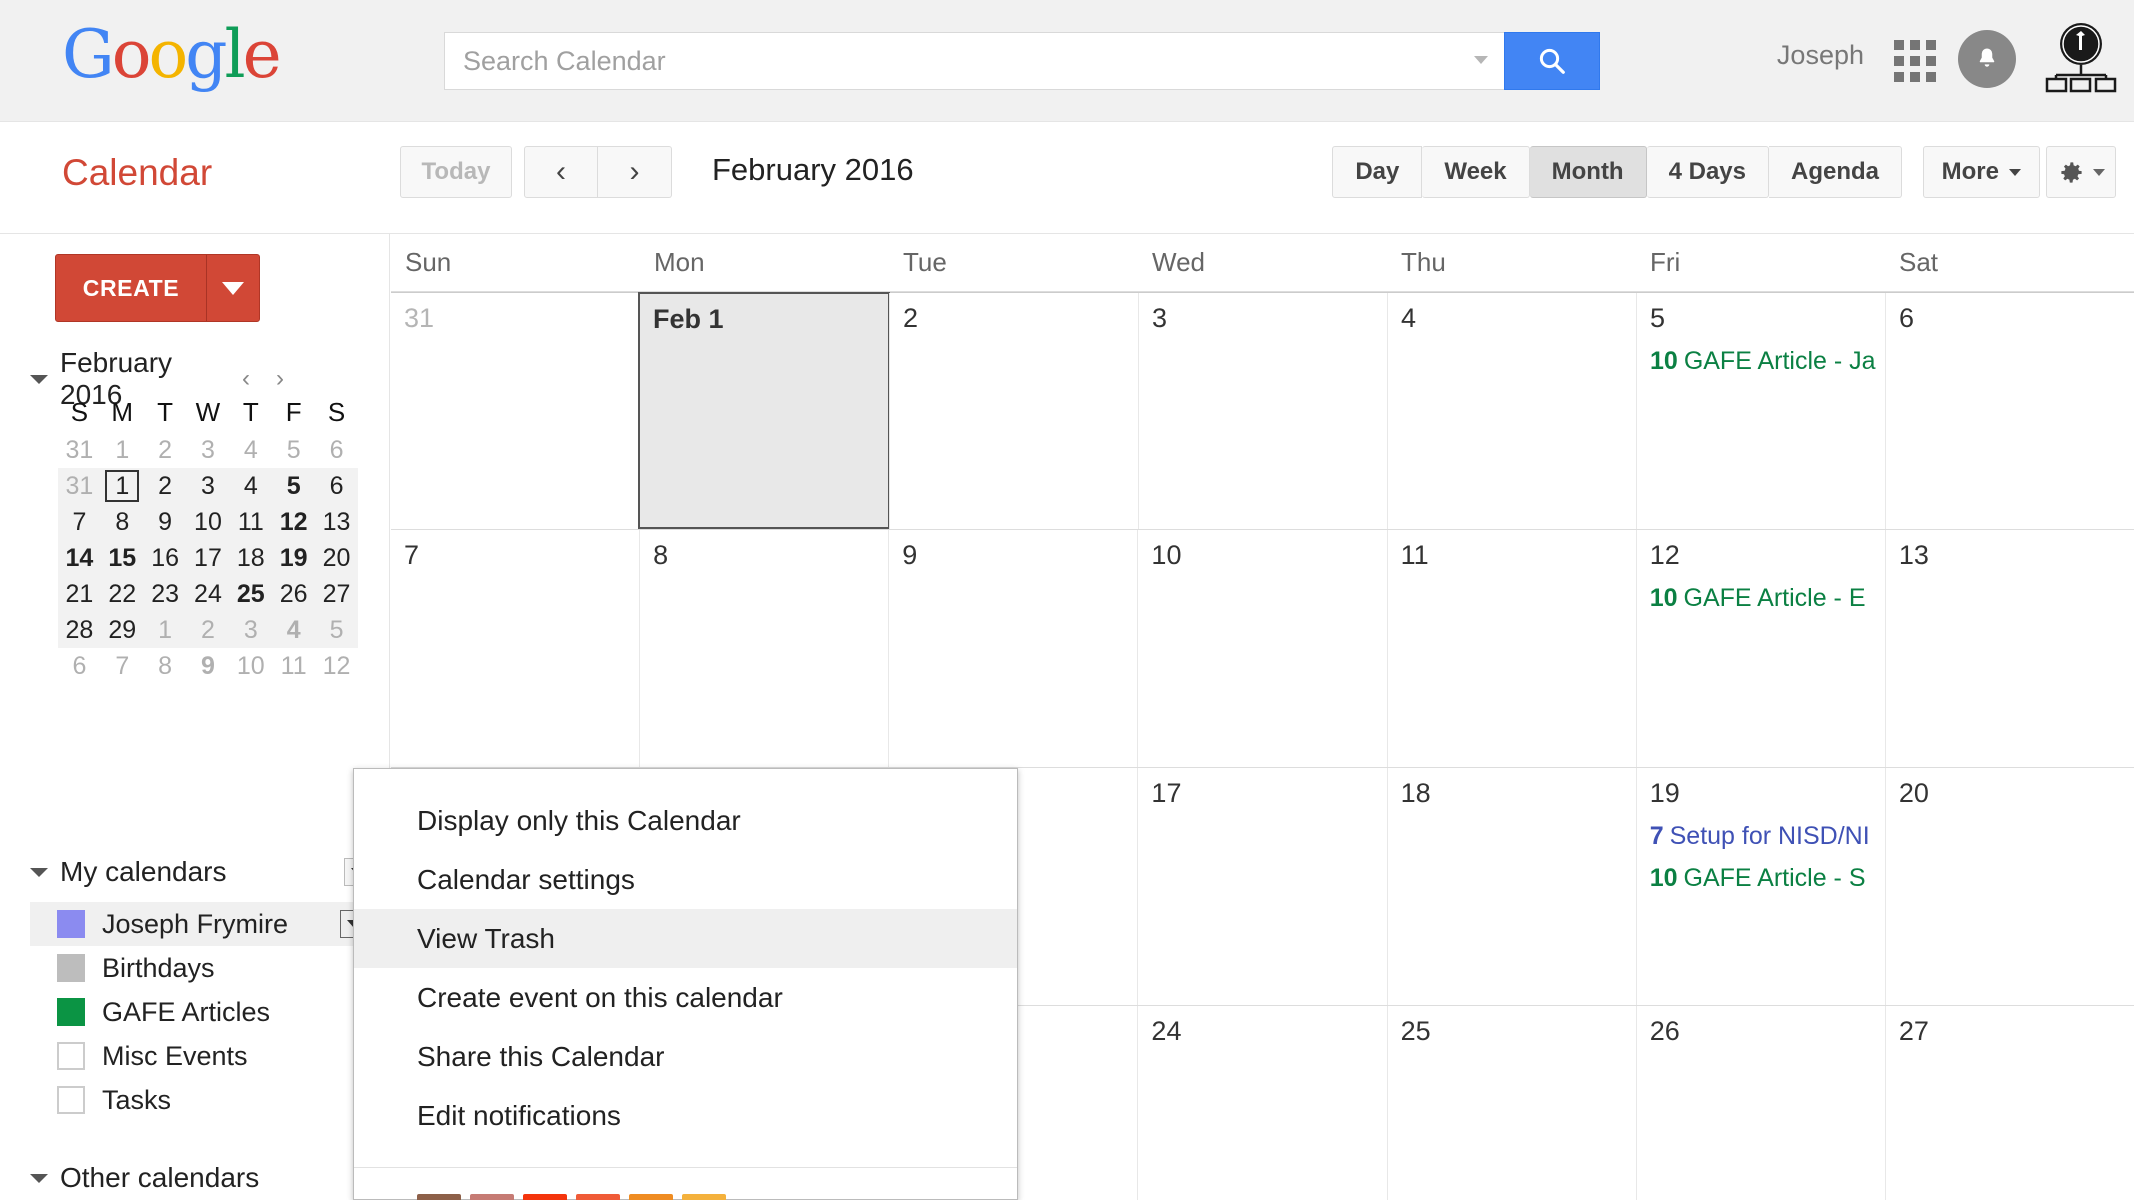 The width and height of the screenshot is (2134, 1200). I want to click on mini-calendar-day: 10, so click(208, 522).